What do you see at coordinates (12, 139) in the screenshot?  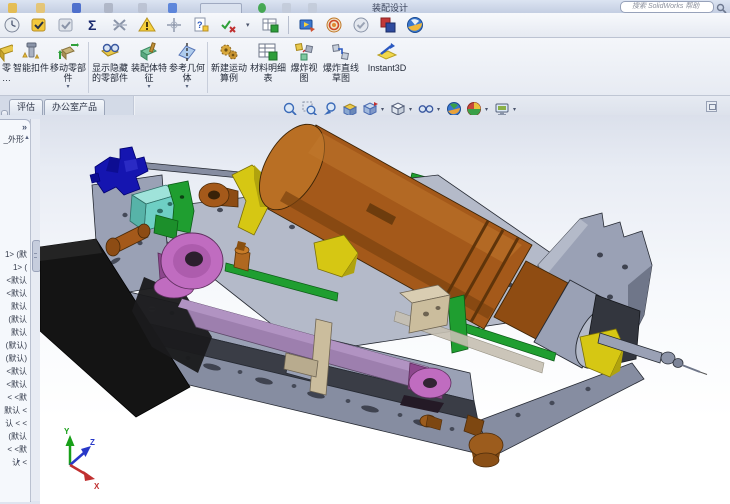 I see `tree-root-item: _外形` at bounding box center [12, 139].